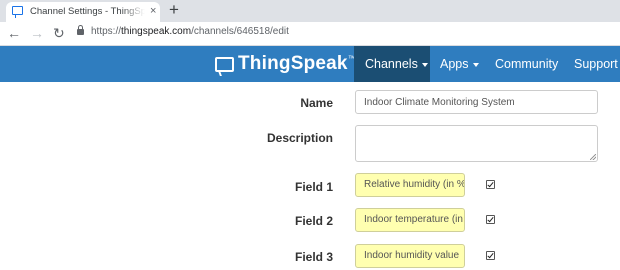 The image size is (620, 270). I want to click on reload-icon: ↻, so click(59, 33).